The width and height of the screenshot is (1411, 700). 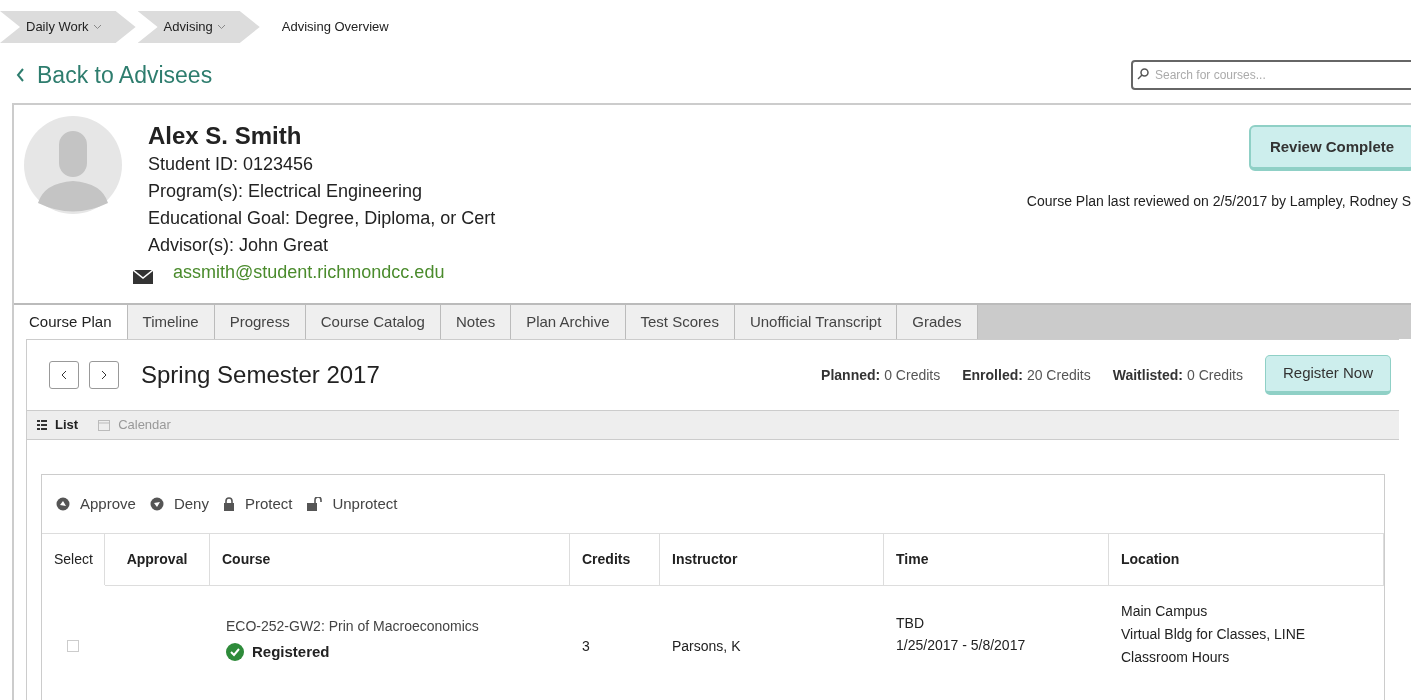 What do you see at coordinates (615, 559) in the screenshot?
I see `column-header: Credits` at bounding box center [615, 559].